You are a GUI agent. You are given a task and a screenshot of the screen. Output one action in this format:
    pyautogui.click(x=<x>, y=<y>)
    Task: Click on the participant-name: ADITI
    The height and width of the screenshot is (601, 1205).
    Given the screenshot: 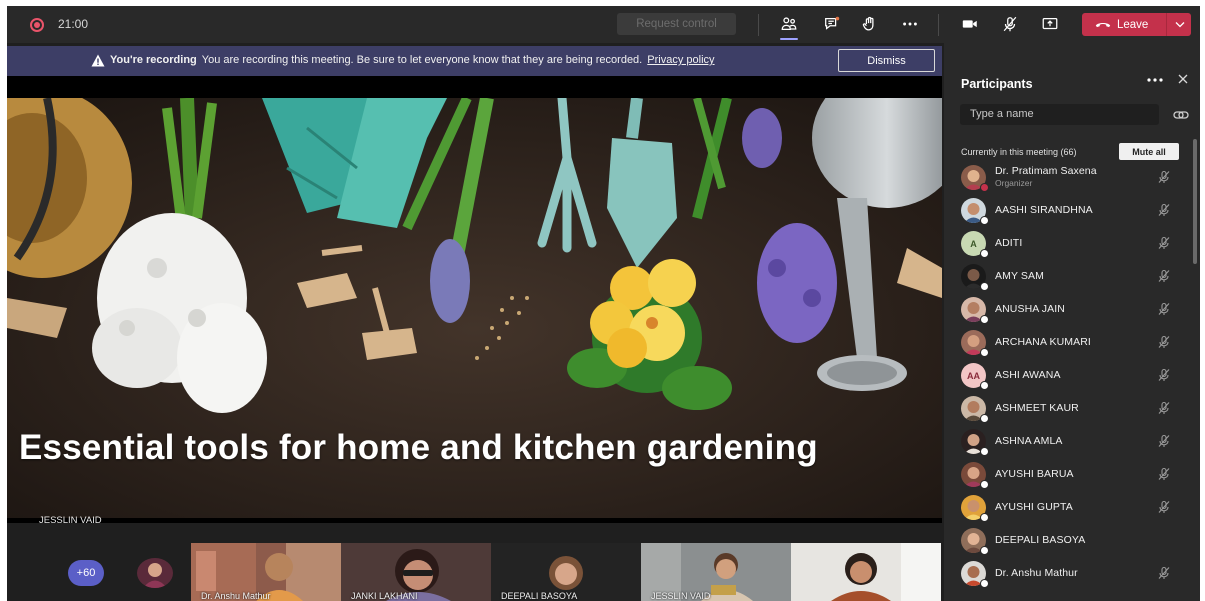 What is the action you would take?
    pyautogui.click(x=1009, y=243)
    